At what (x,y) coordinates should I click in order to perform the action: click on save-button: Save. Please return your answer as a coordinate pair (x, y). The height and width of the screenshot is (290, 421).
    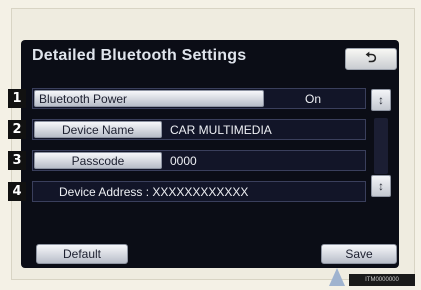
    Looking at the image, I should click on (359, 254).